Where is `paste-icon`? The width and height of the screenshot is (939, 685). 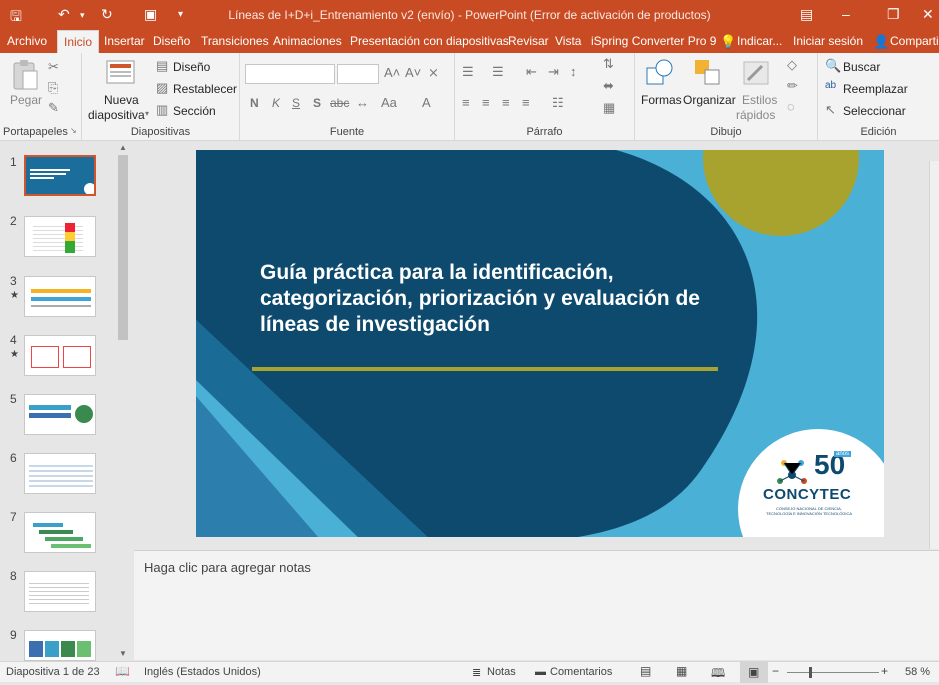
paste-icon is located at coordinates (25, 75).